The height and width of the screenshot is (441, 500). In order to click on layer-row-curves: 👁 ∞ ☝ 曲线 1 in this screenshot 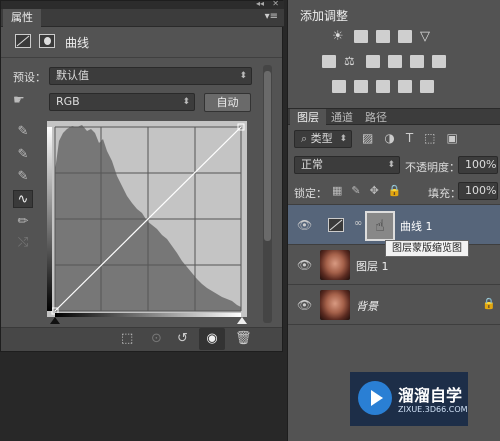, I will do `click(394, 225)`.